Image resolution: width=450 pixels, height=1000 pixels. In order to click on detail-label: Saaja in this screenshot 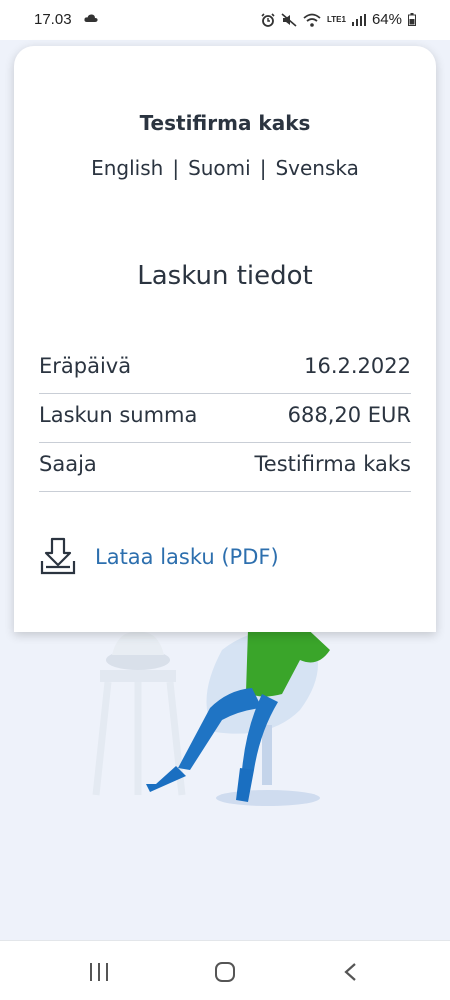, I will do `click(68, 464)`.